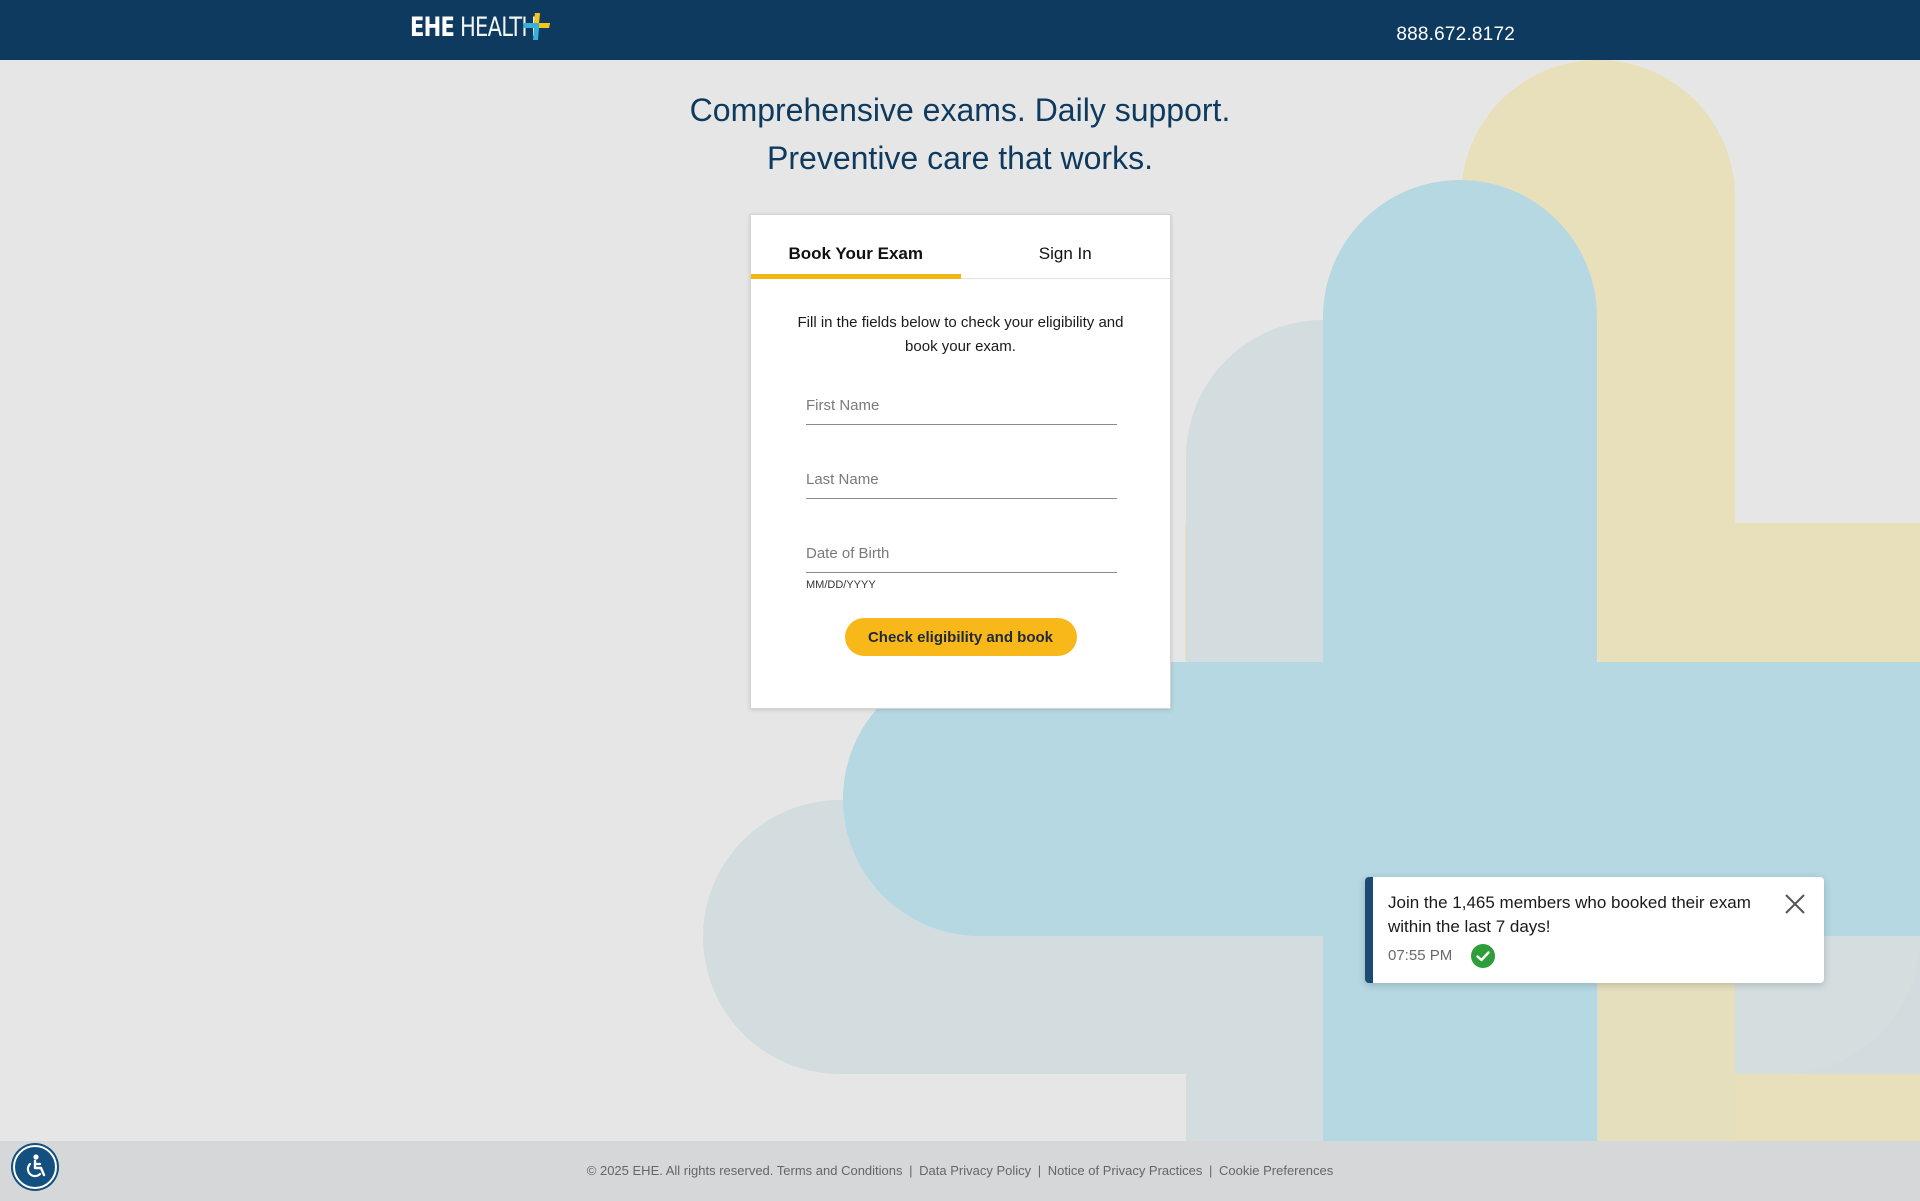 The image size is (1920, 1201). I want to click on first-name-input, so click(961, 409).